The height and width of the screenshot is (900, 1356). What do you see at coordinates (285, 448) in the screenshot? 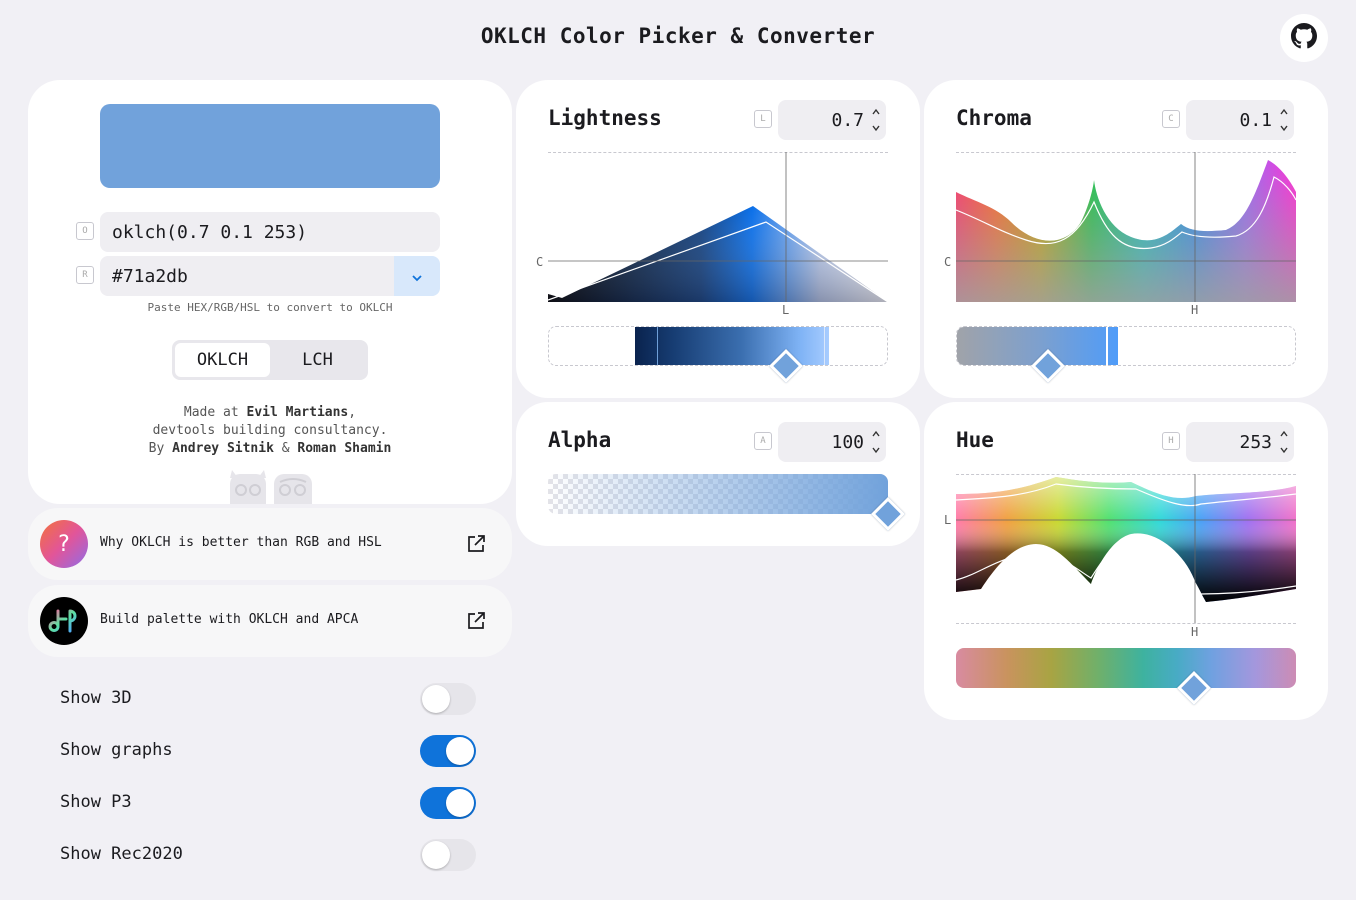
I see `credits-amp: &` at bounding box center [285, 448].